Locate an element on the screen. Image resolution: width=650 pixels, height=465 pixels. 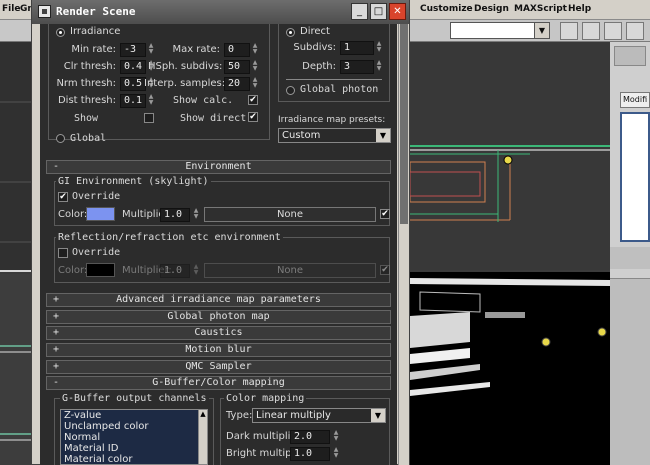
scrollbar-thumb is located at coordinates (404, 124).